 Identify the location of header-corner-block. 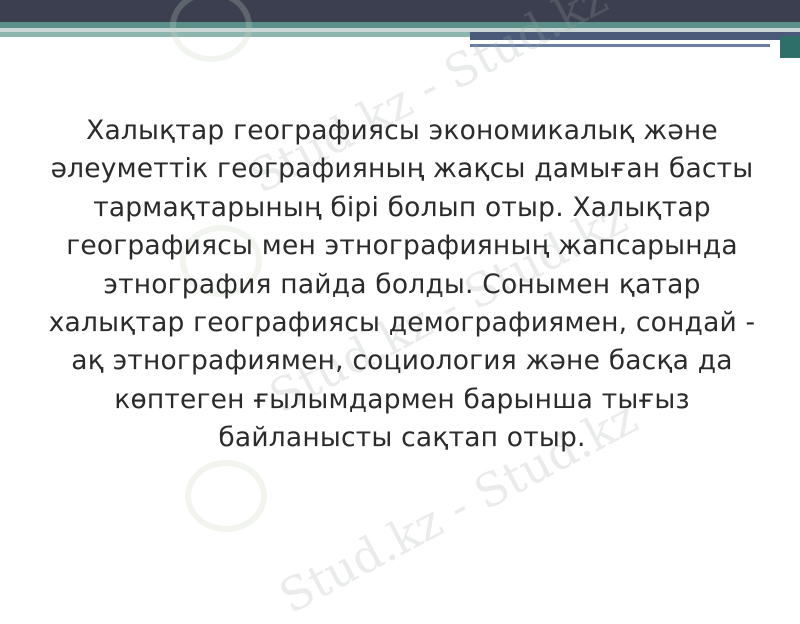
(790, 47).